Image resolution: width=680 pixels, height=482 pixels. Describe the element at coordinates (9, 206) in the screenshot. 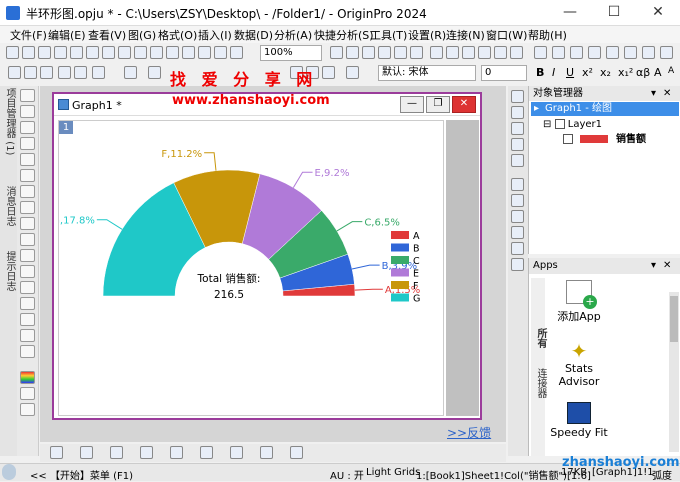

I see `message-log-tab: 消息日志` at that location.